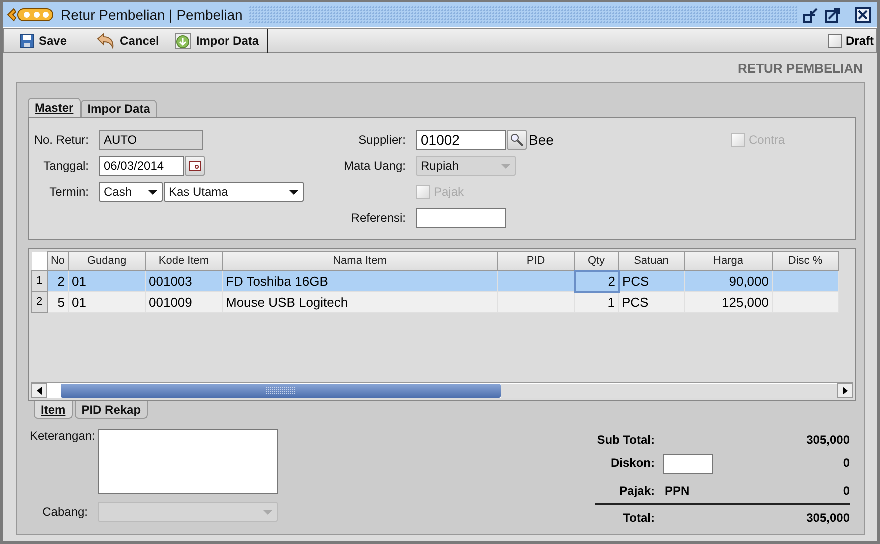 The image size is (880, 544). Describe the element at coordinates (183, 40) in the screenshot. I see `download-circle-icon` at that location.